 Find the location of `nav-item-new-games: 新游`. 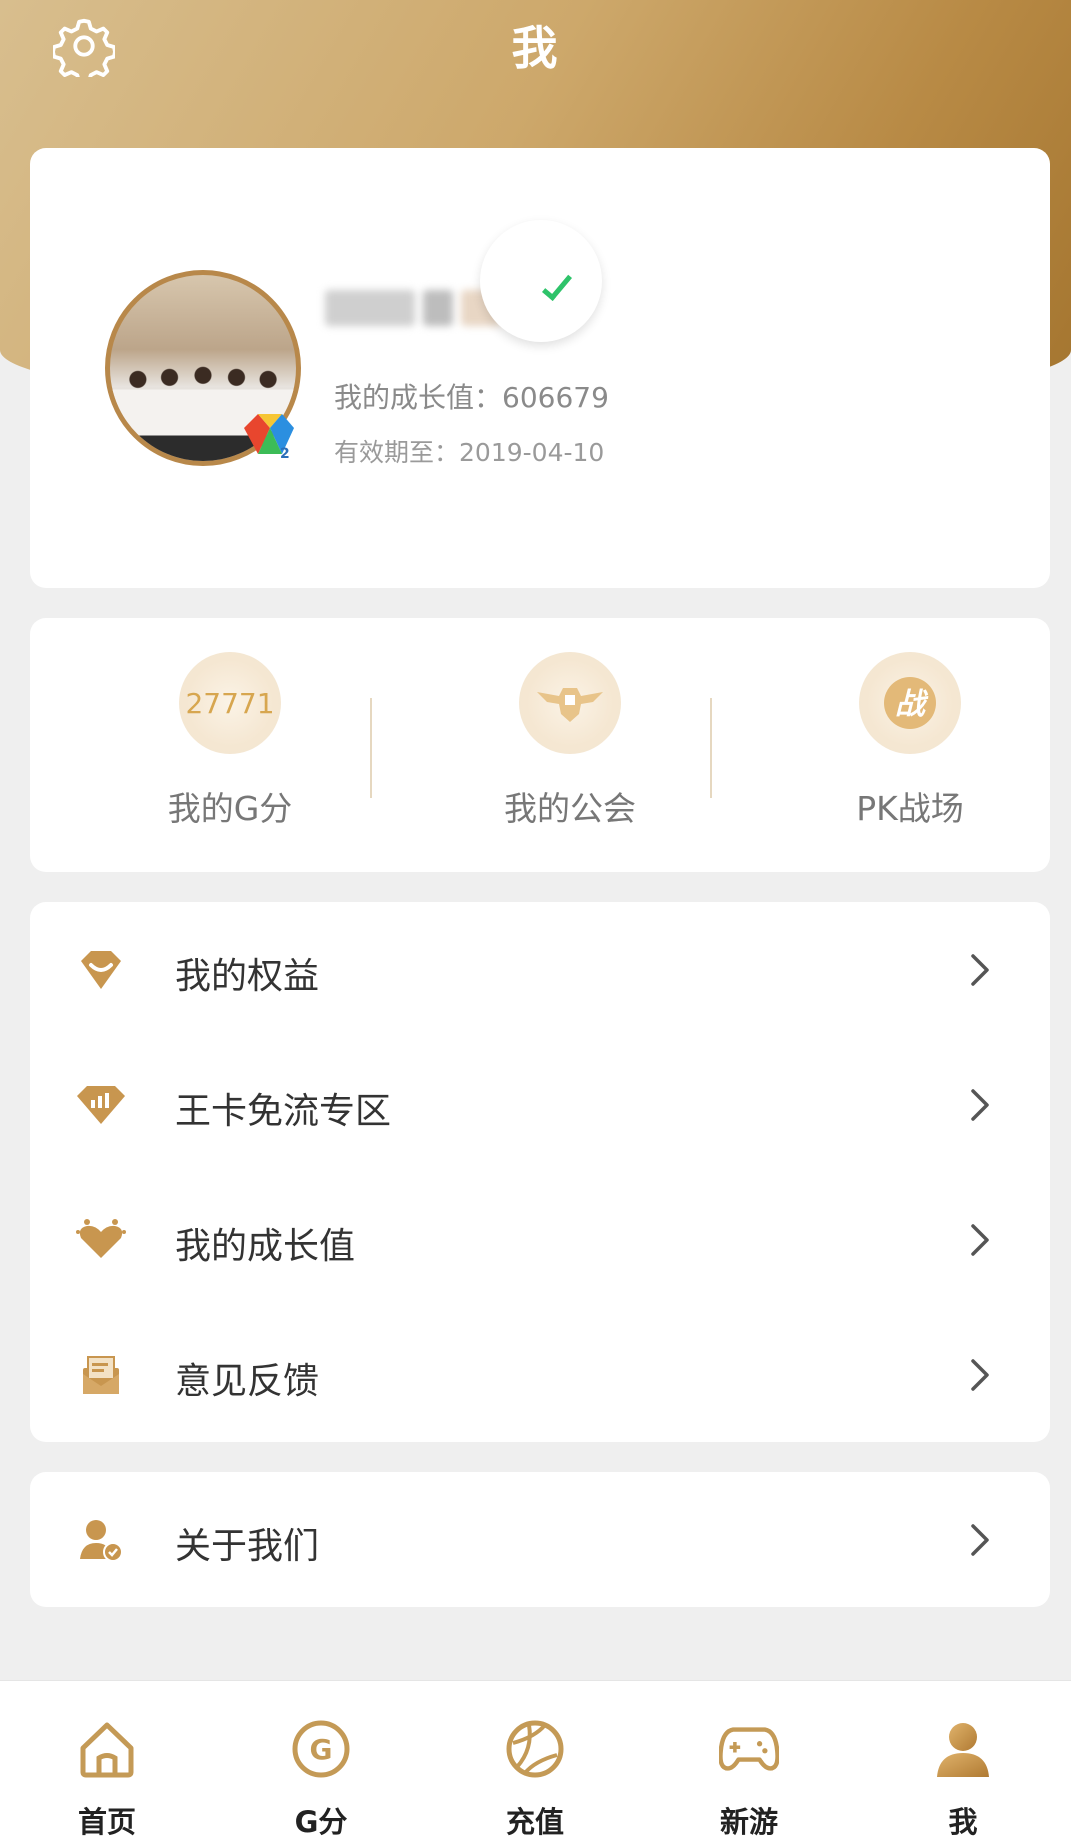

nav-item-new-games: 新游 is located at coordinates (749, 1761).